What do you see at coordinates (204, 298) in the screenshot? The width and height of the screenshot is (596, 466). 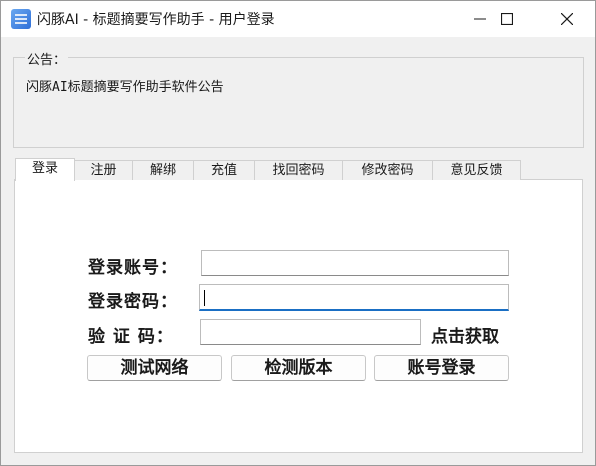 I see `text-caret` at bounding box center [204, 298].